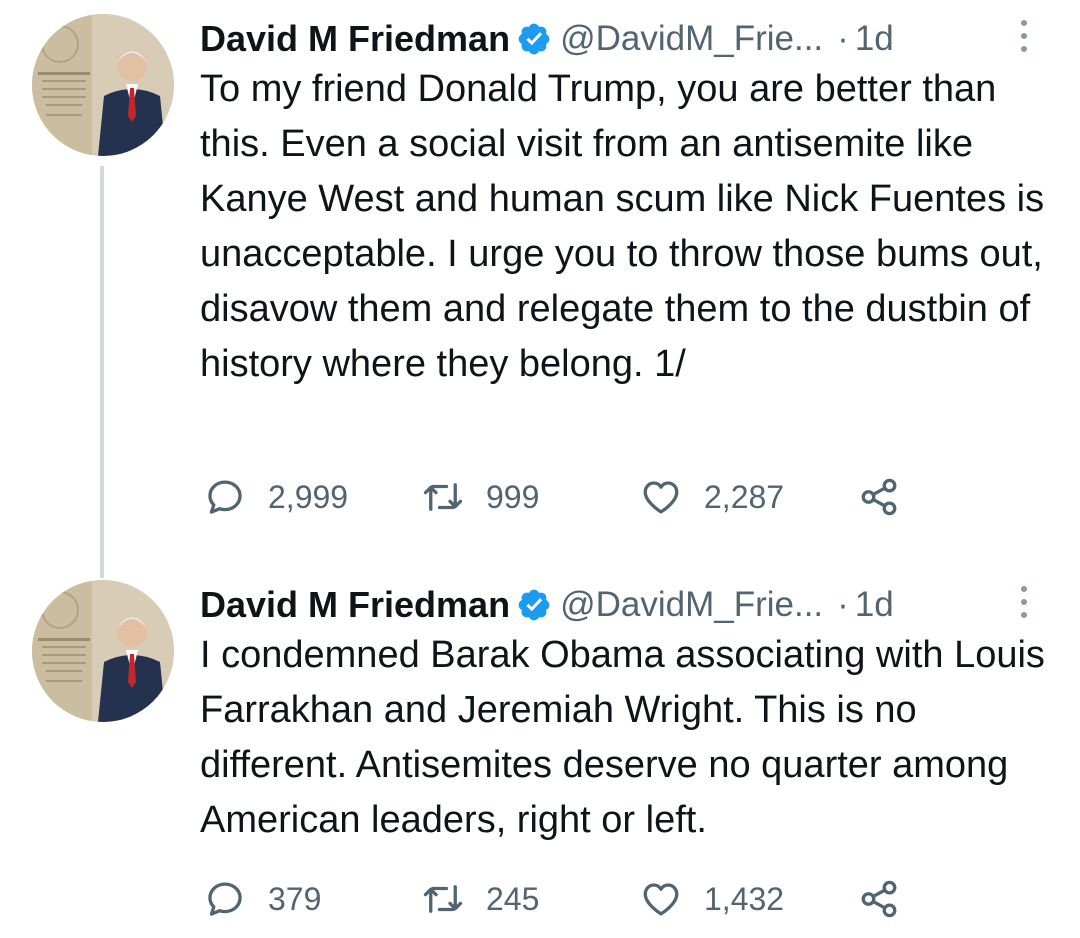 This screenshot has width=1080, height=938. Describe the element at coordinates (744, 496) in the screenshot. I see `like-count: 2,287` at that location.